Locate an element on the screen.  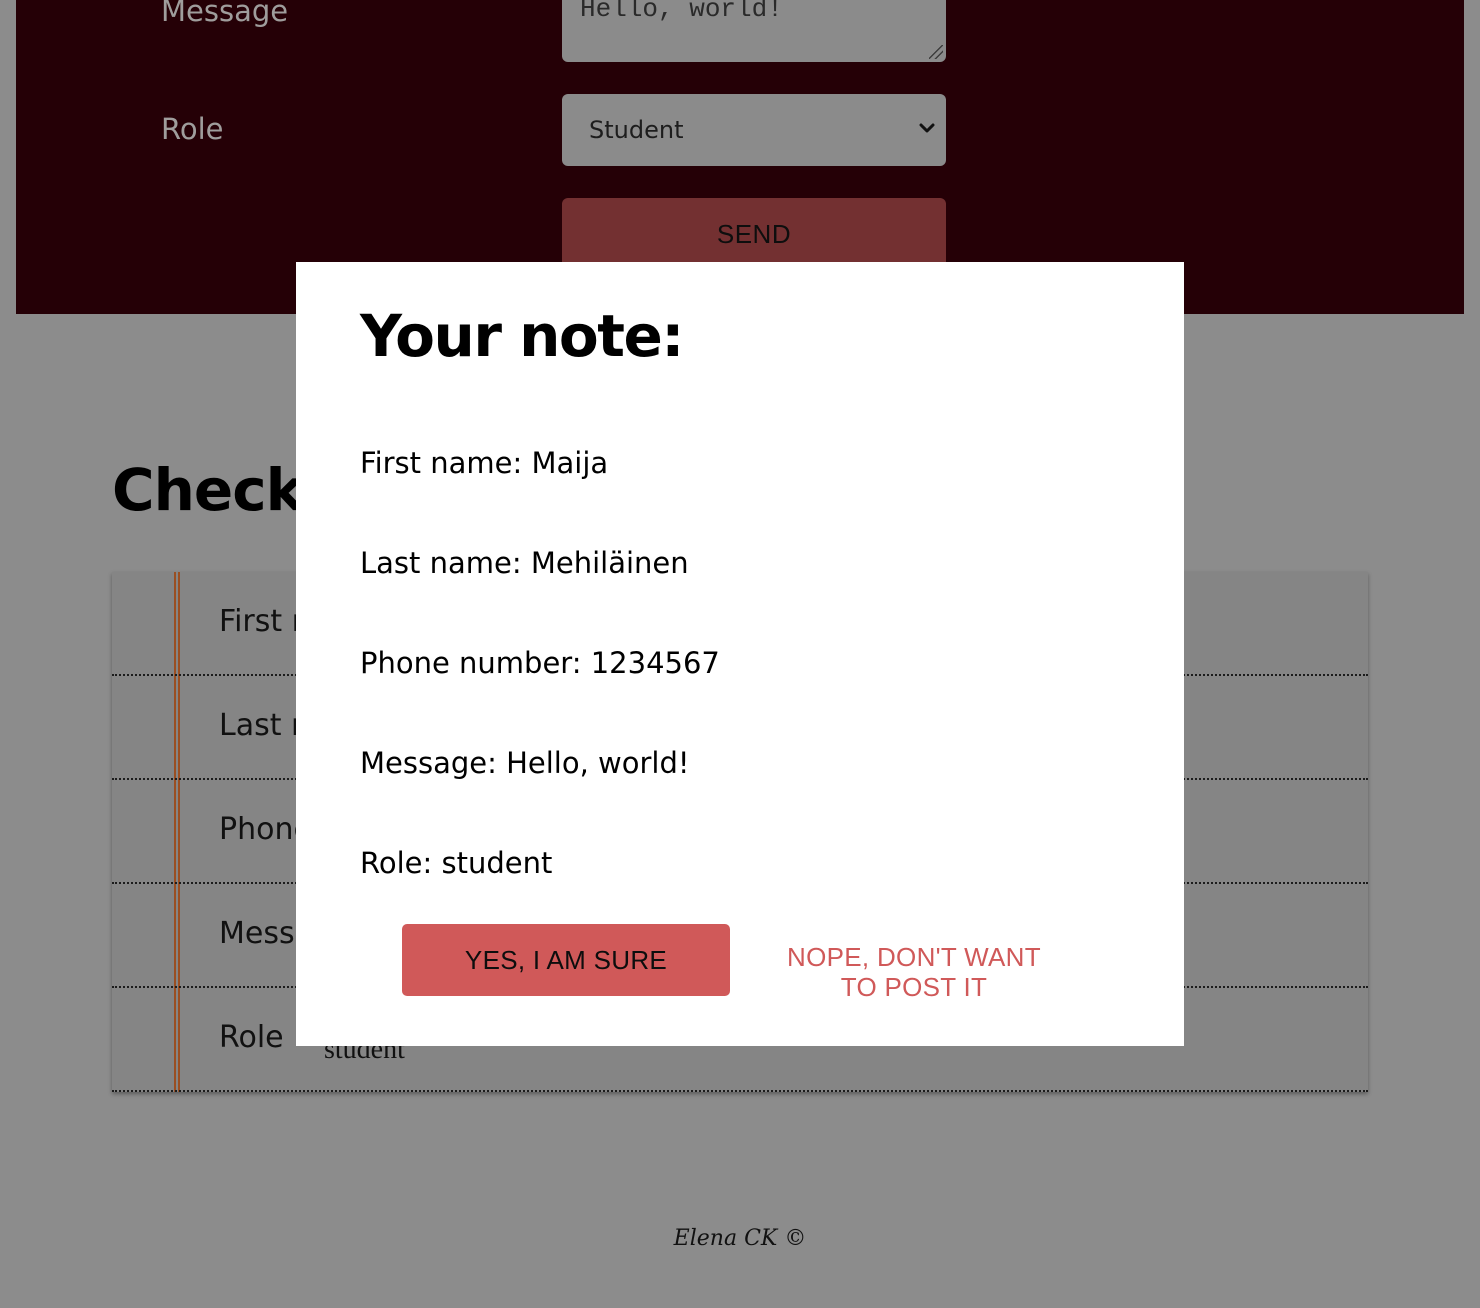
confirm-button: YES, I AM SURE is located at coordinates (566, 960).